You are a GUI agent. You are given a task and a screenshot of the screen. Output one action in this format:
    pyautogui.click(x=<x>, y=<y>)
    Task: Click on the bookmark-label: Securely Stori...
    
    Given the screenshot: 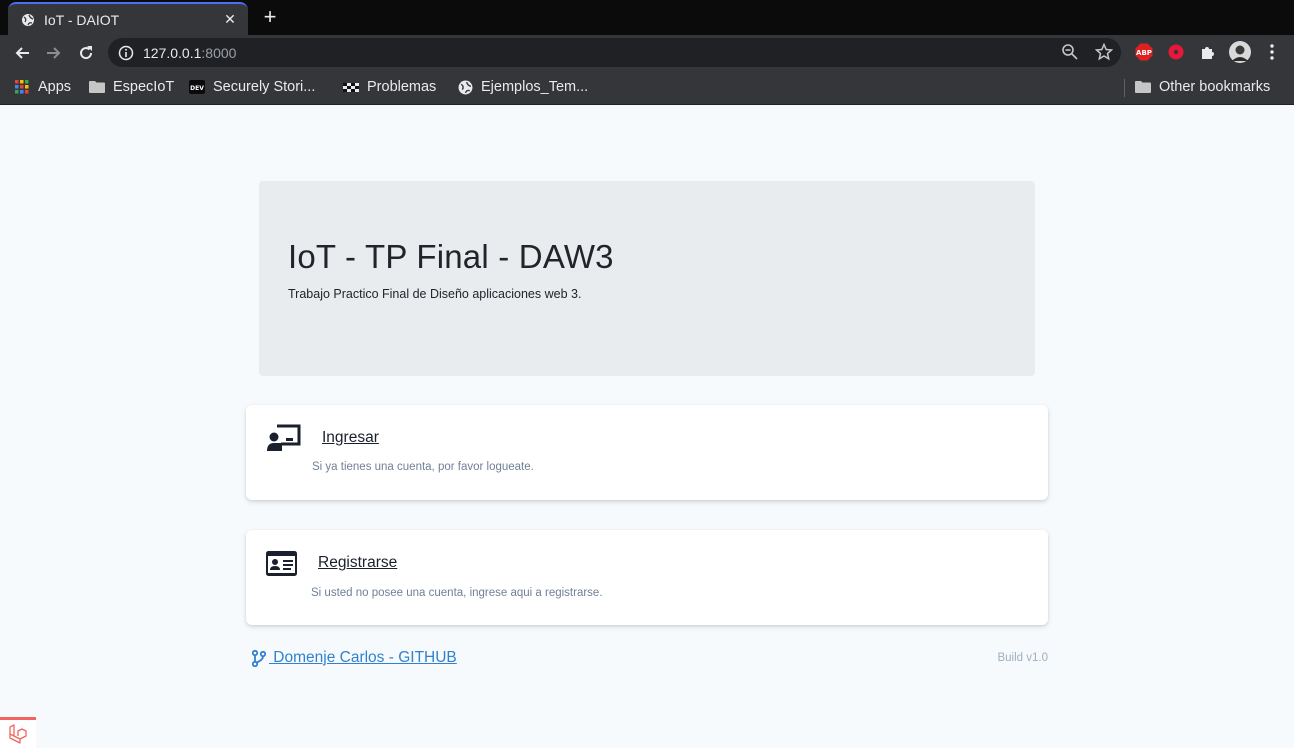 What is the action you would take?
    pyautogui.click(x=264, y=87)
    